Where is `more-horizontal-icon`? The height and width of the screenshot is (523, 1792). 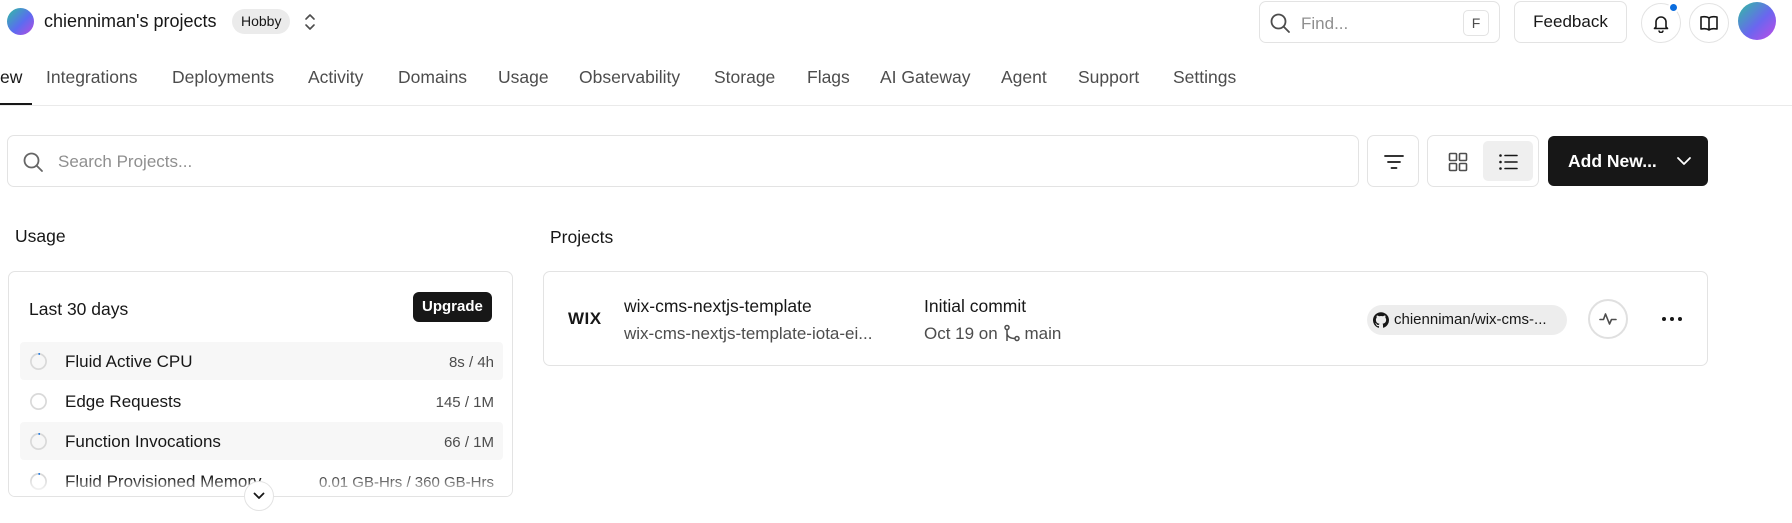
more-horizontal-icon is located at coordinates (1672, 319).